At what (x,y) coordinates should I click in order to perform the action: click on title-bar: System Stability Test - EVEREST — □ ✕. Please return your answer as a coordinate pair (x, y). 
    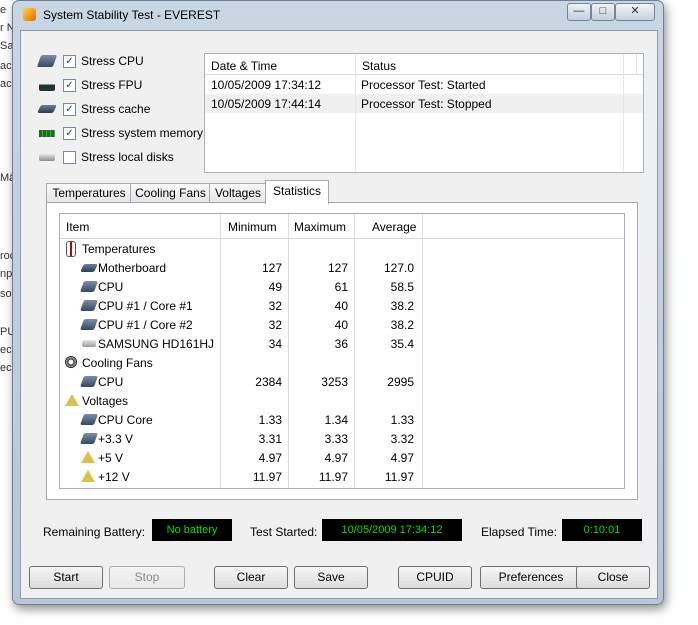
    Looking at the image, I should click on (338, 15).